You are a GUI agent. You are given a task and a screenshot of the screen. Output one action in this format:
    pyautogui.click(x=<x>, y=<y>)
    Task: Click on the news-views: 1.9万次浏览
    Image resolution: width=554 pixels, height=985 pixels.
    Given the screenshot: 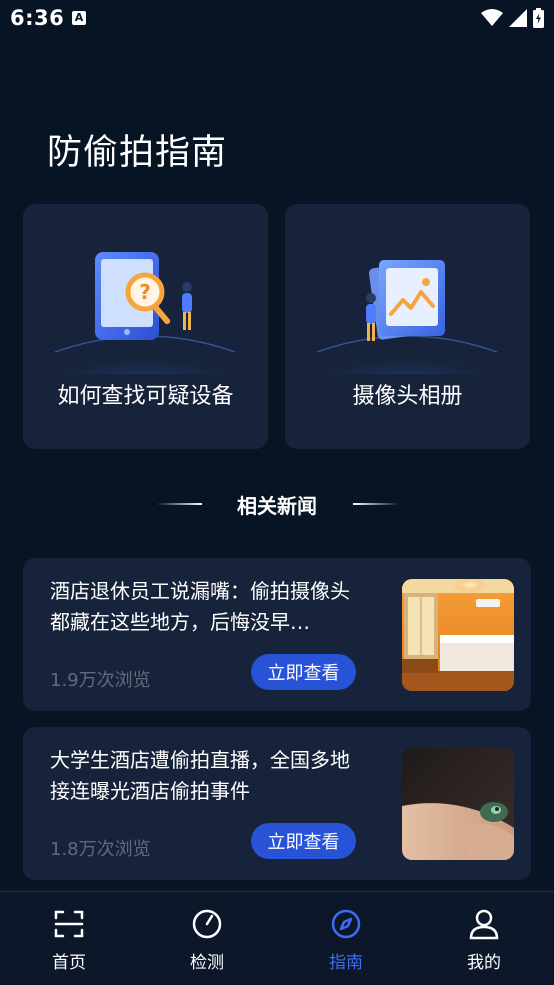 What is the action you would take?
    pyautogui.click(x=100, y=680)
    